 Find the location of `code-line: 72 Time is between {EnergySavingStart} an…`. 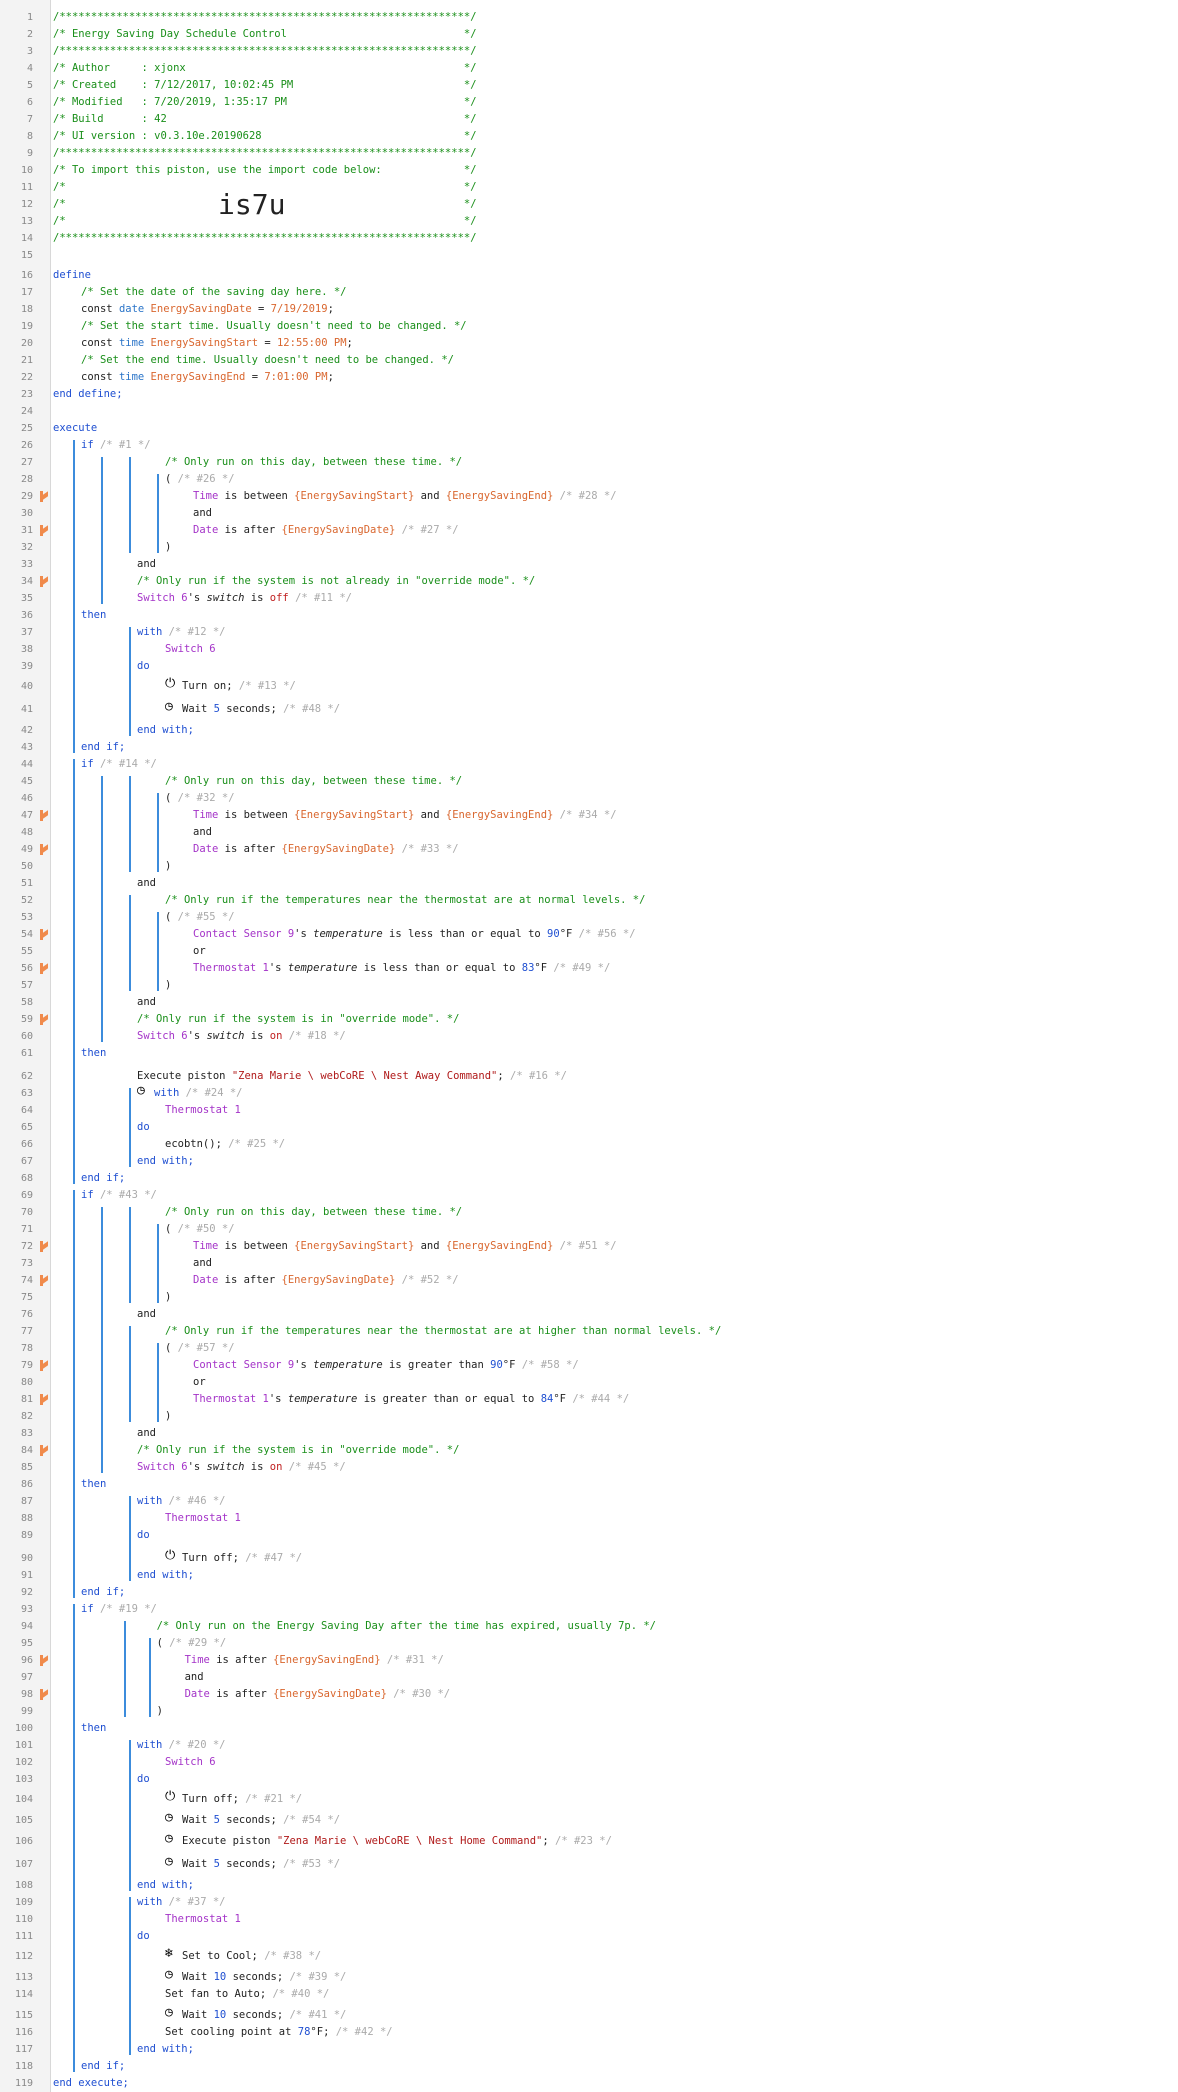

code-line: 72 Time is between {EnergySavingStart} an… is located at coordinates (589, 1246).